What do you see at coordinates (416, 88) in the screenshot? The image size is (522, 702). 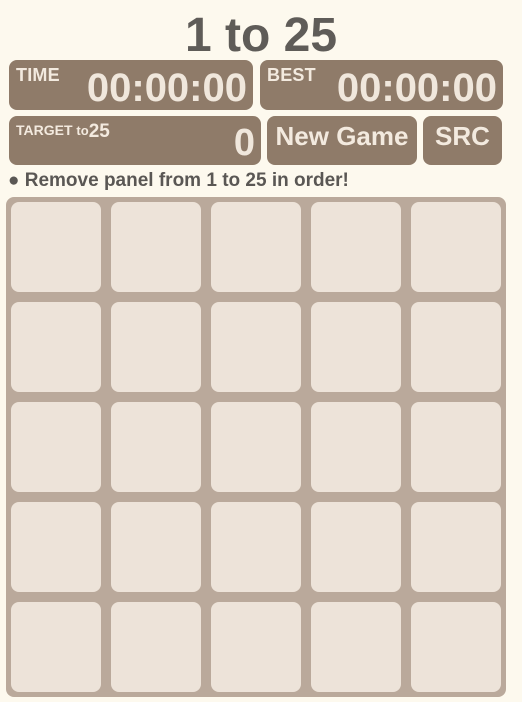 I see `best-value: 00:00:00` at bounding box center [416, 88].